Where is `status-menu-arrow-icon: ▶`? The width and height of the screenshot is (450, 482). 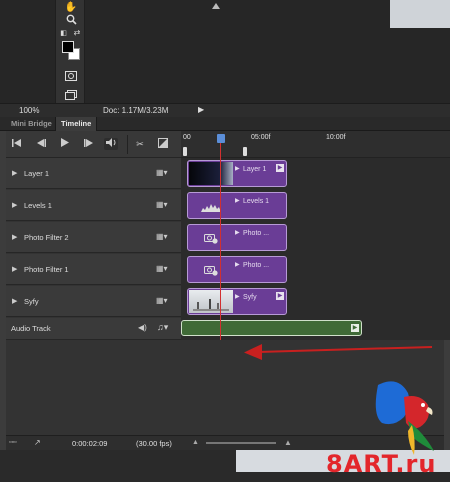 status-menu-arrow-icon: ▶ is located at coordinates (201, 109).